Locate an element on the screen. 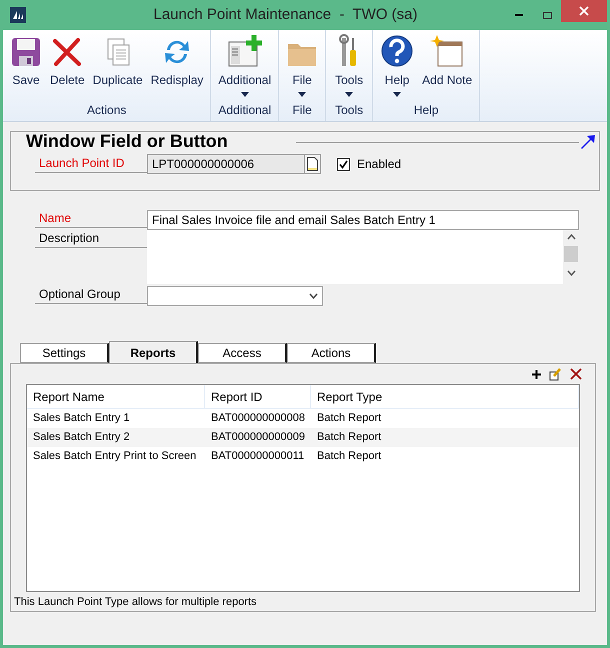 Image resolution: width=610 pixels, height=648 pixels. note-icon is located at coordinates (447, 51).